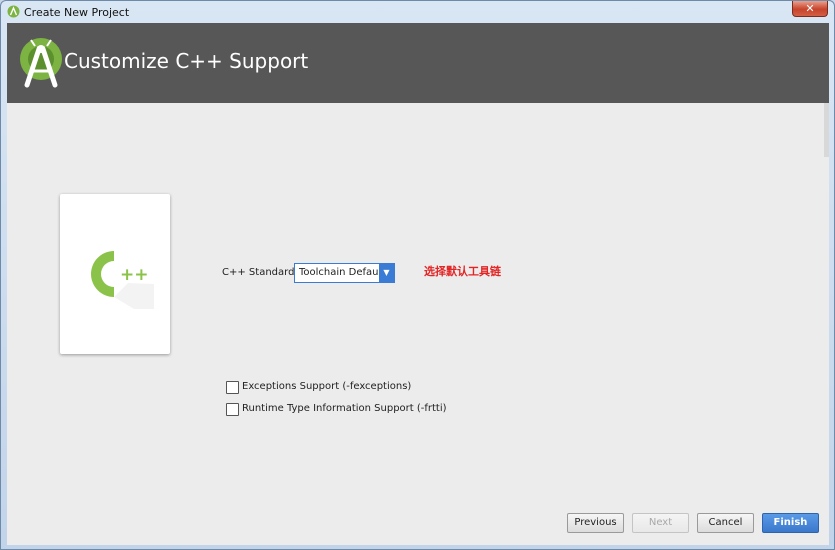  What do you see at coordinates (790, 523) in the screenshot?
I see `finish-button: Finish` at bounding box center [790, 523].